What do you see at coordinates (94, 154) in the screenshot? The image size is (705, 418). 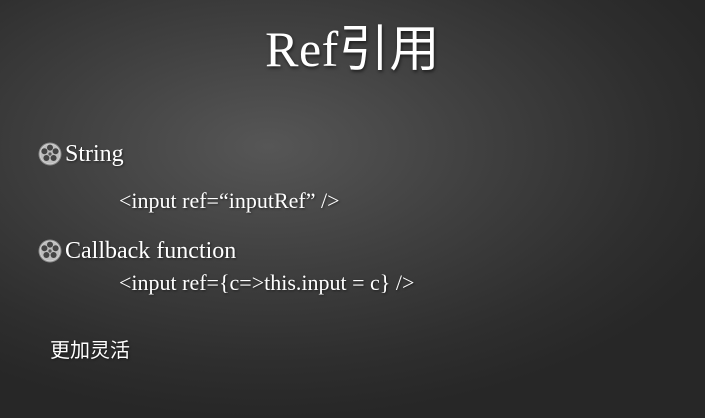 I see `bullet-label: String` at bounding box center [94, 154].